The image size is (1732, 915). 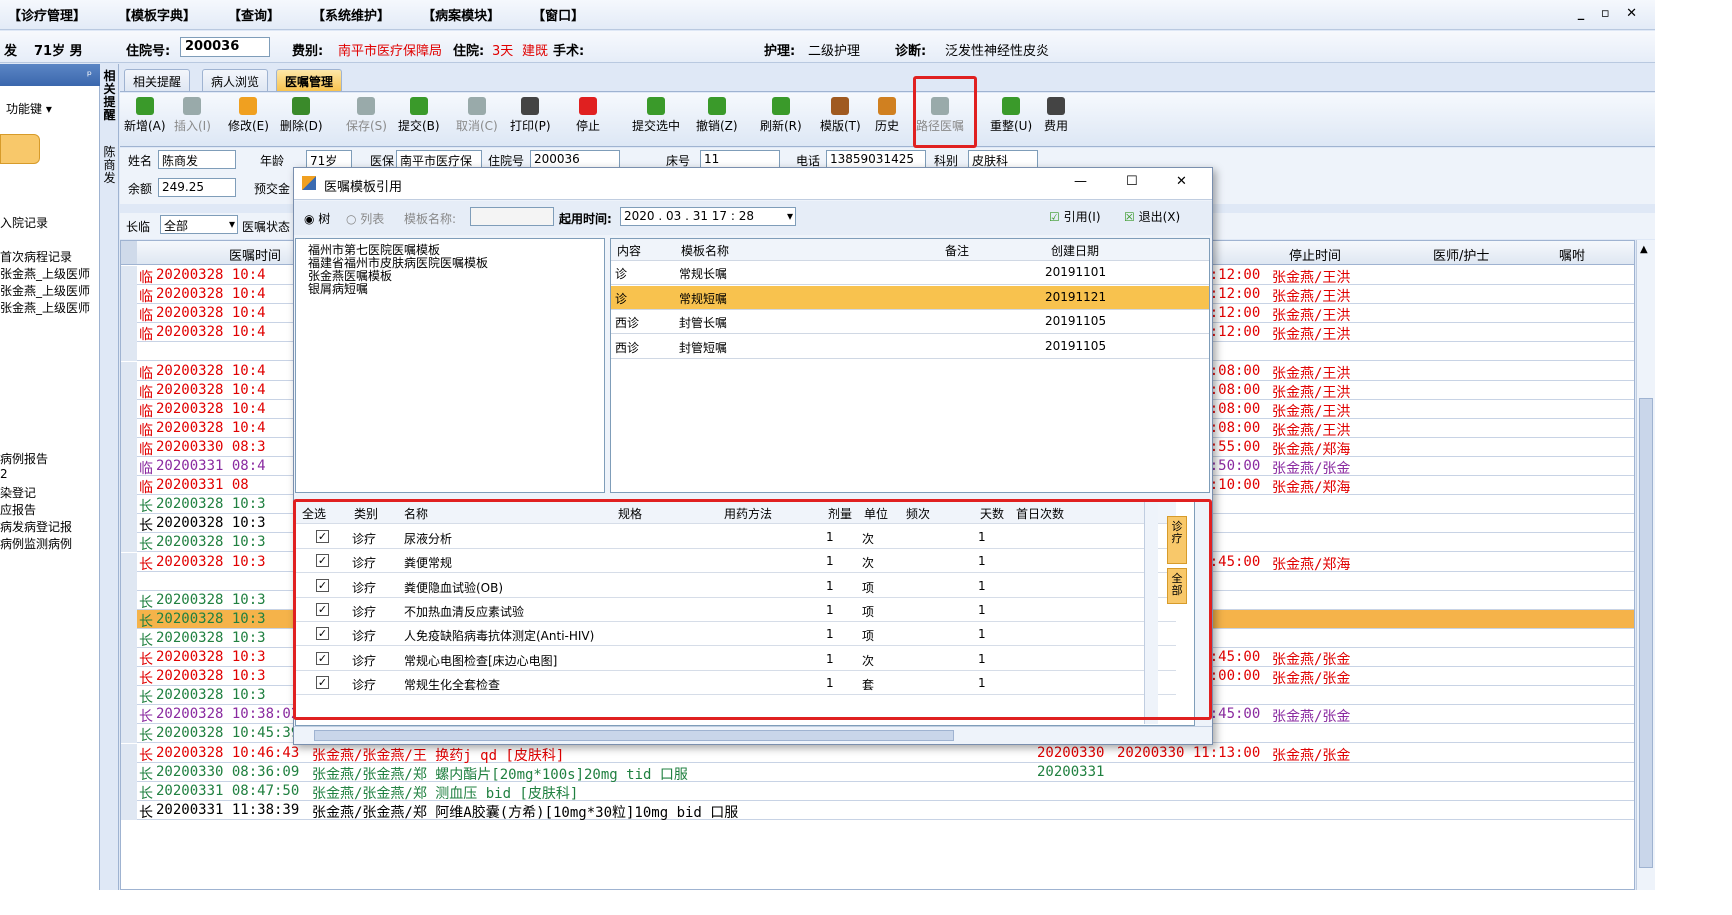 I want to click on tab-order-management: 医嘱管理, so click(x=309, y=80).